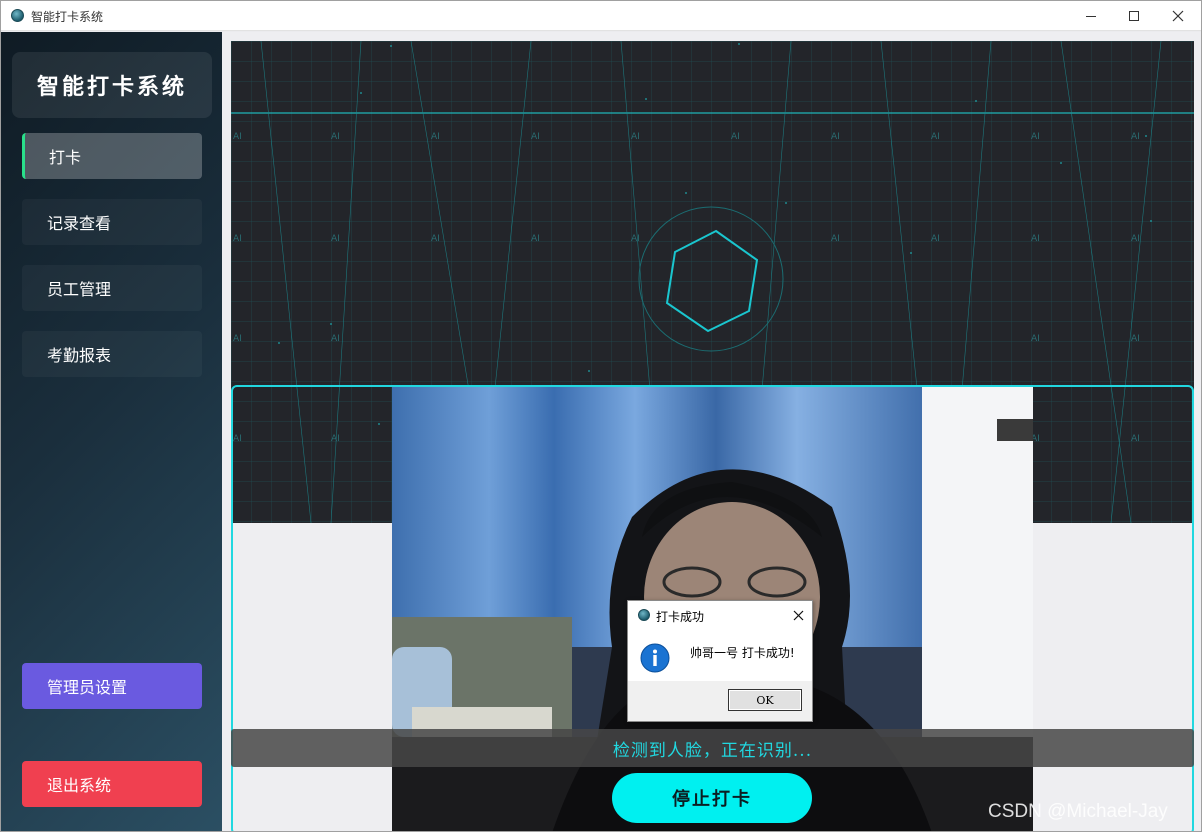  What do you see at coordinates (79, 289) in the screenshot?
I see `sidebar-item-label: 员工管理` at bounding box center [79, 289].